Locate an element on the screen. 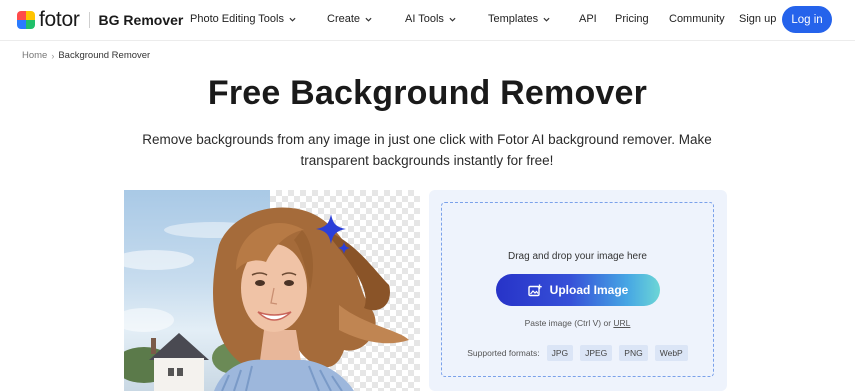 The height and width of the screenshot is (391, 855). nav-create: Create is located at coordinates (349, 19).